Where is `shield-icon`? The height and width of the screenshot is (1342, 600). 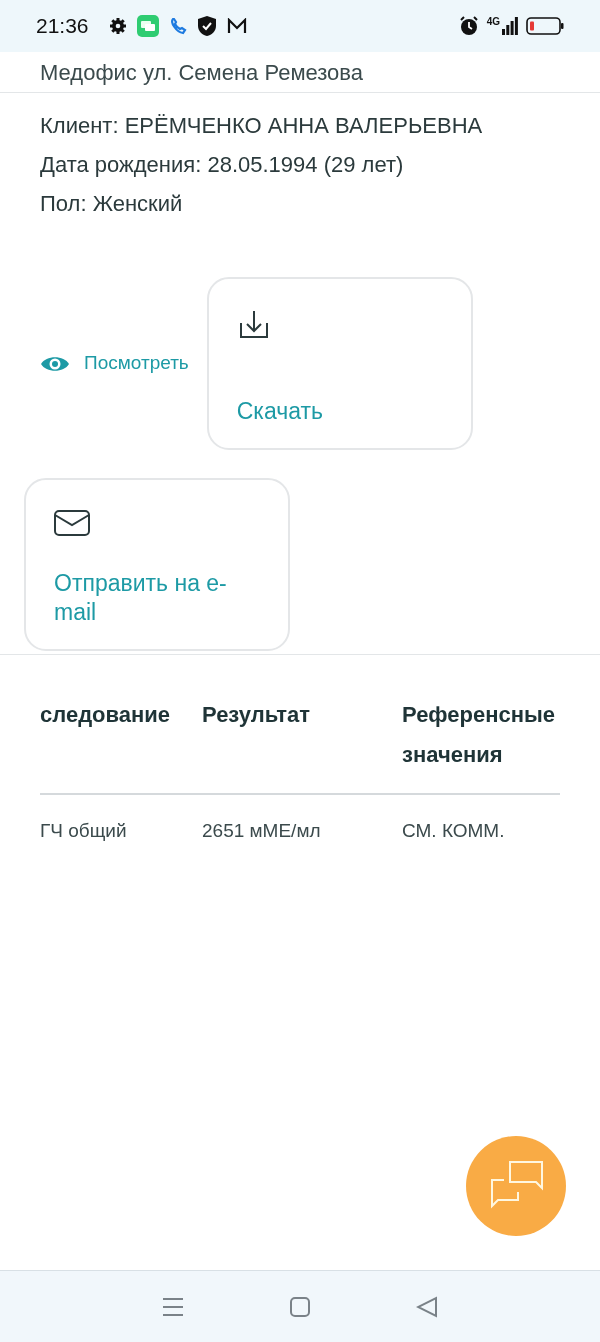
shield-icon is located at coordinates (206, 26).